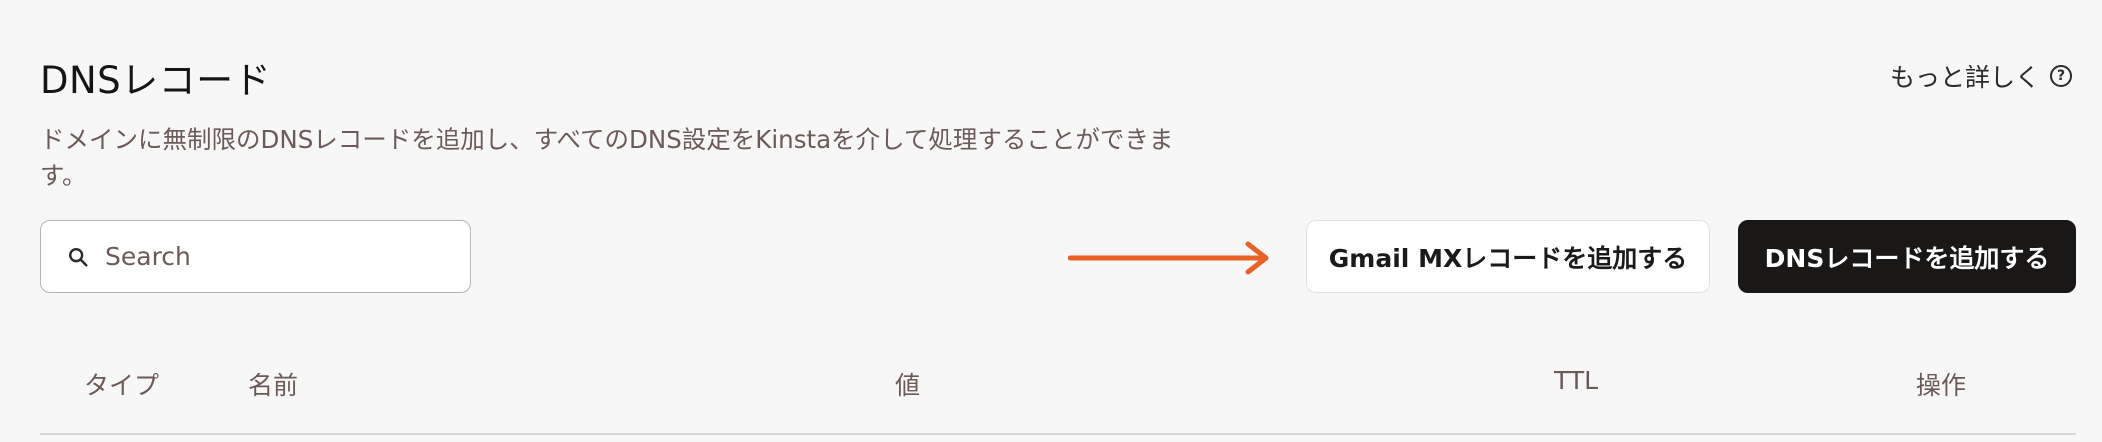  What do you see at coordinates (1941, 385) in the screenshot?
I see `column-header-actions: 操作` at bounding box center [1941, 385].